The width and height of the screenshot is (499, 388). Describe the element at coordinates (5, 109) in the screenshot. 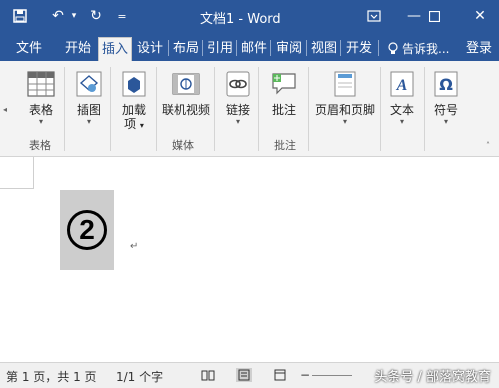

I see `ribbon-scroll-left-icon: ◂` at that location.